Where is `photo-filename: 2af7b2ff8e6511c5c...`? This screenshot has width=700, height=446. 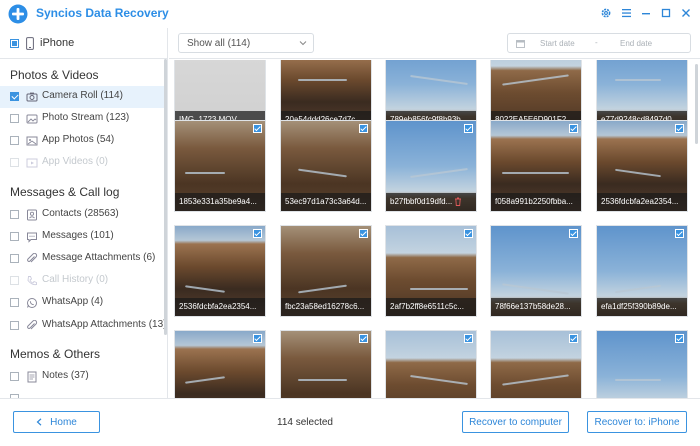
photo-filename: 2af7b2ff8e6511c5c... is located at coordinates (431, 307).